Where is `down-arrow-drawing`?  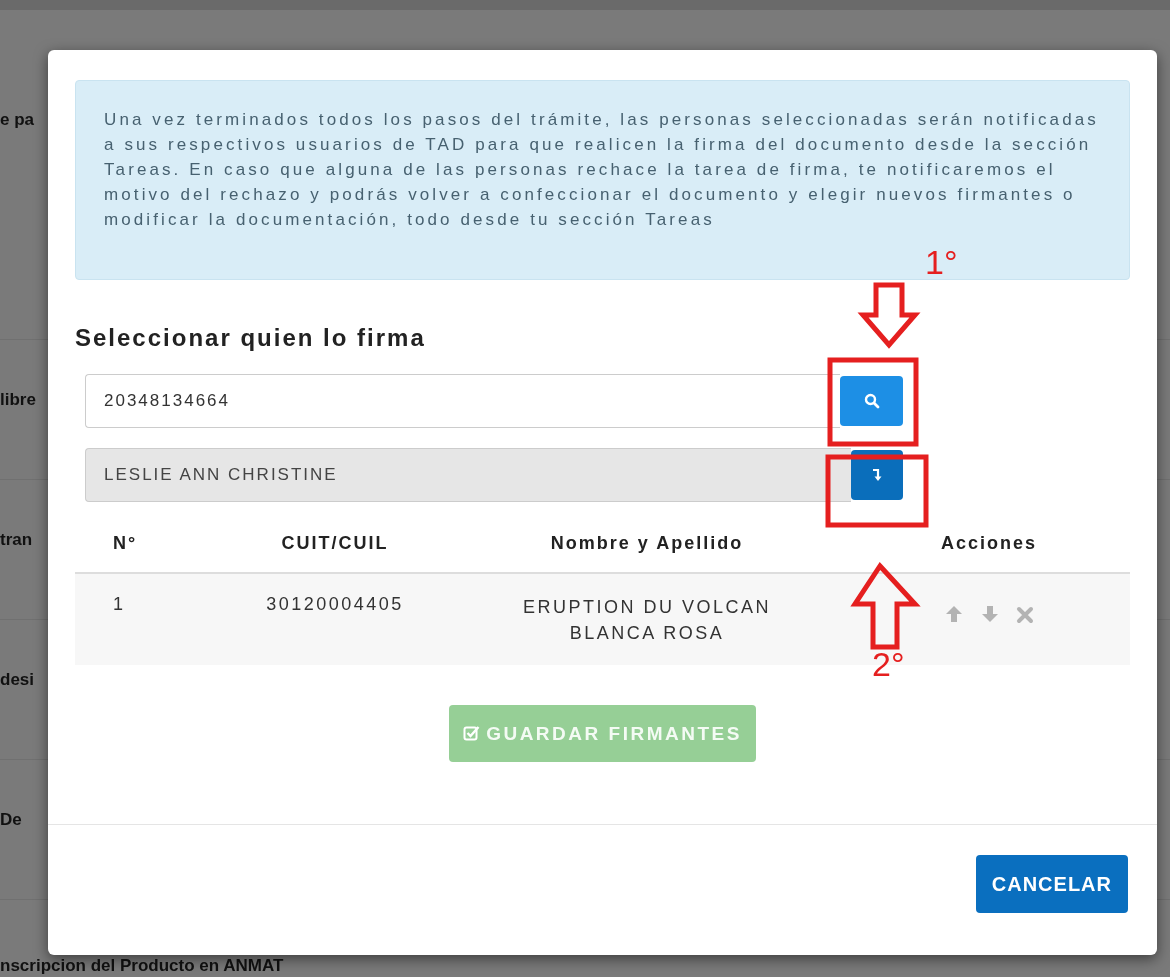
down-arrow-drawing is located at coordinates (889, 315).